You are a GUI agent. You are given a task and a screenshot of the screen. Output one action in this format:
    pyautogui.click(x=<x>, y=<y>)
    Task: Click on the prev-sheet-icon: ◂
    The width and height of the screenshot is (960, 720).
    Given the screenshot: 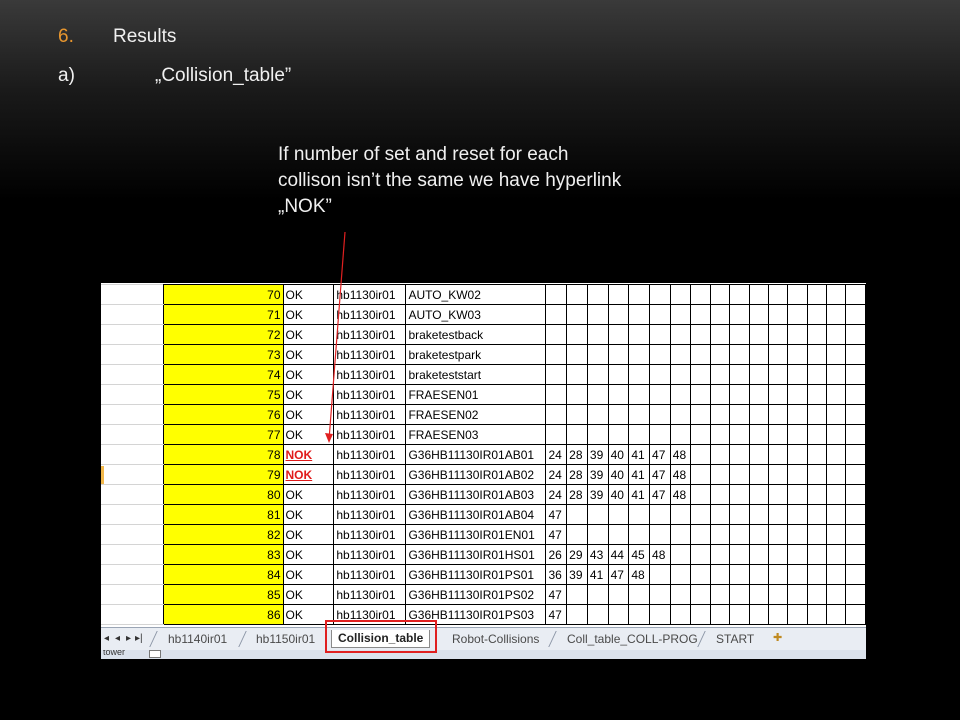 What is the action you would take?
    pyautogui.click(x=117, y=638)
    